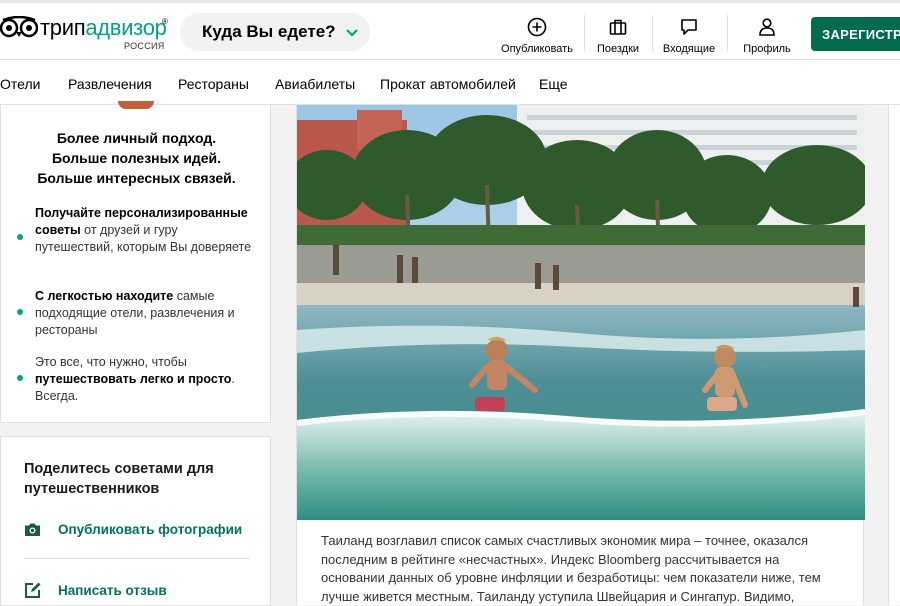  I want to click on category-things-to-do: Развлечения, so click(110, 84).